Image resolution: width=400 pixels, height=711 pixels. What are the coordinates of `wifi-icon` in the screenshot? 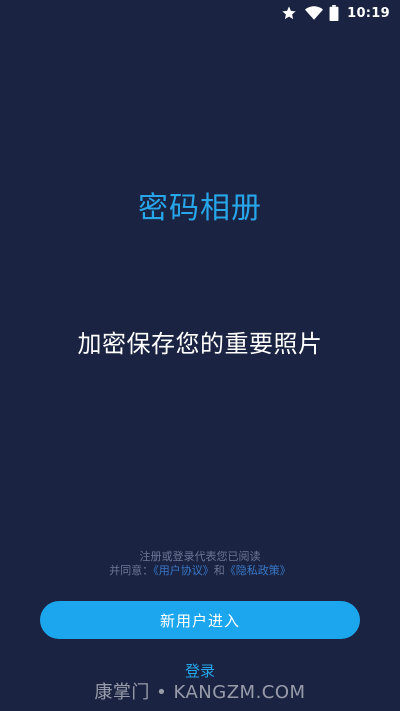 It's located at (314, 13).